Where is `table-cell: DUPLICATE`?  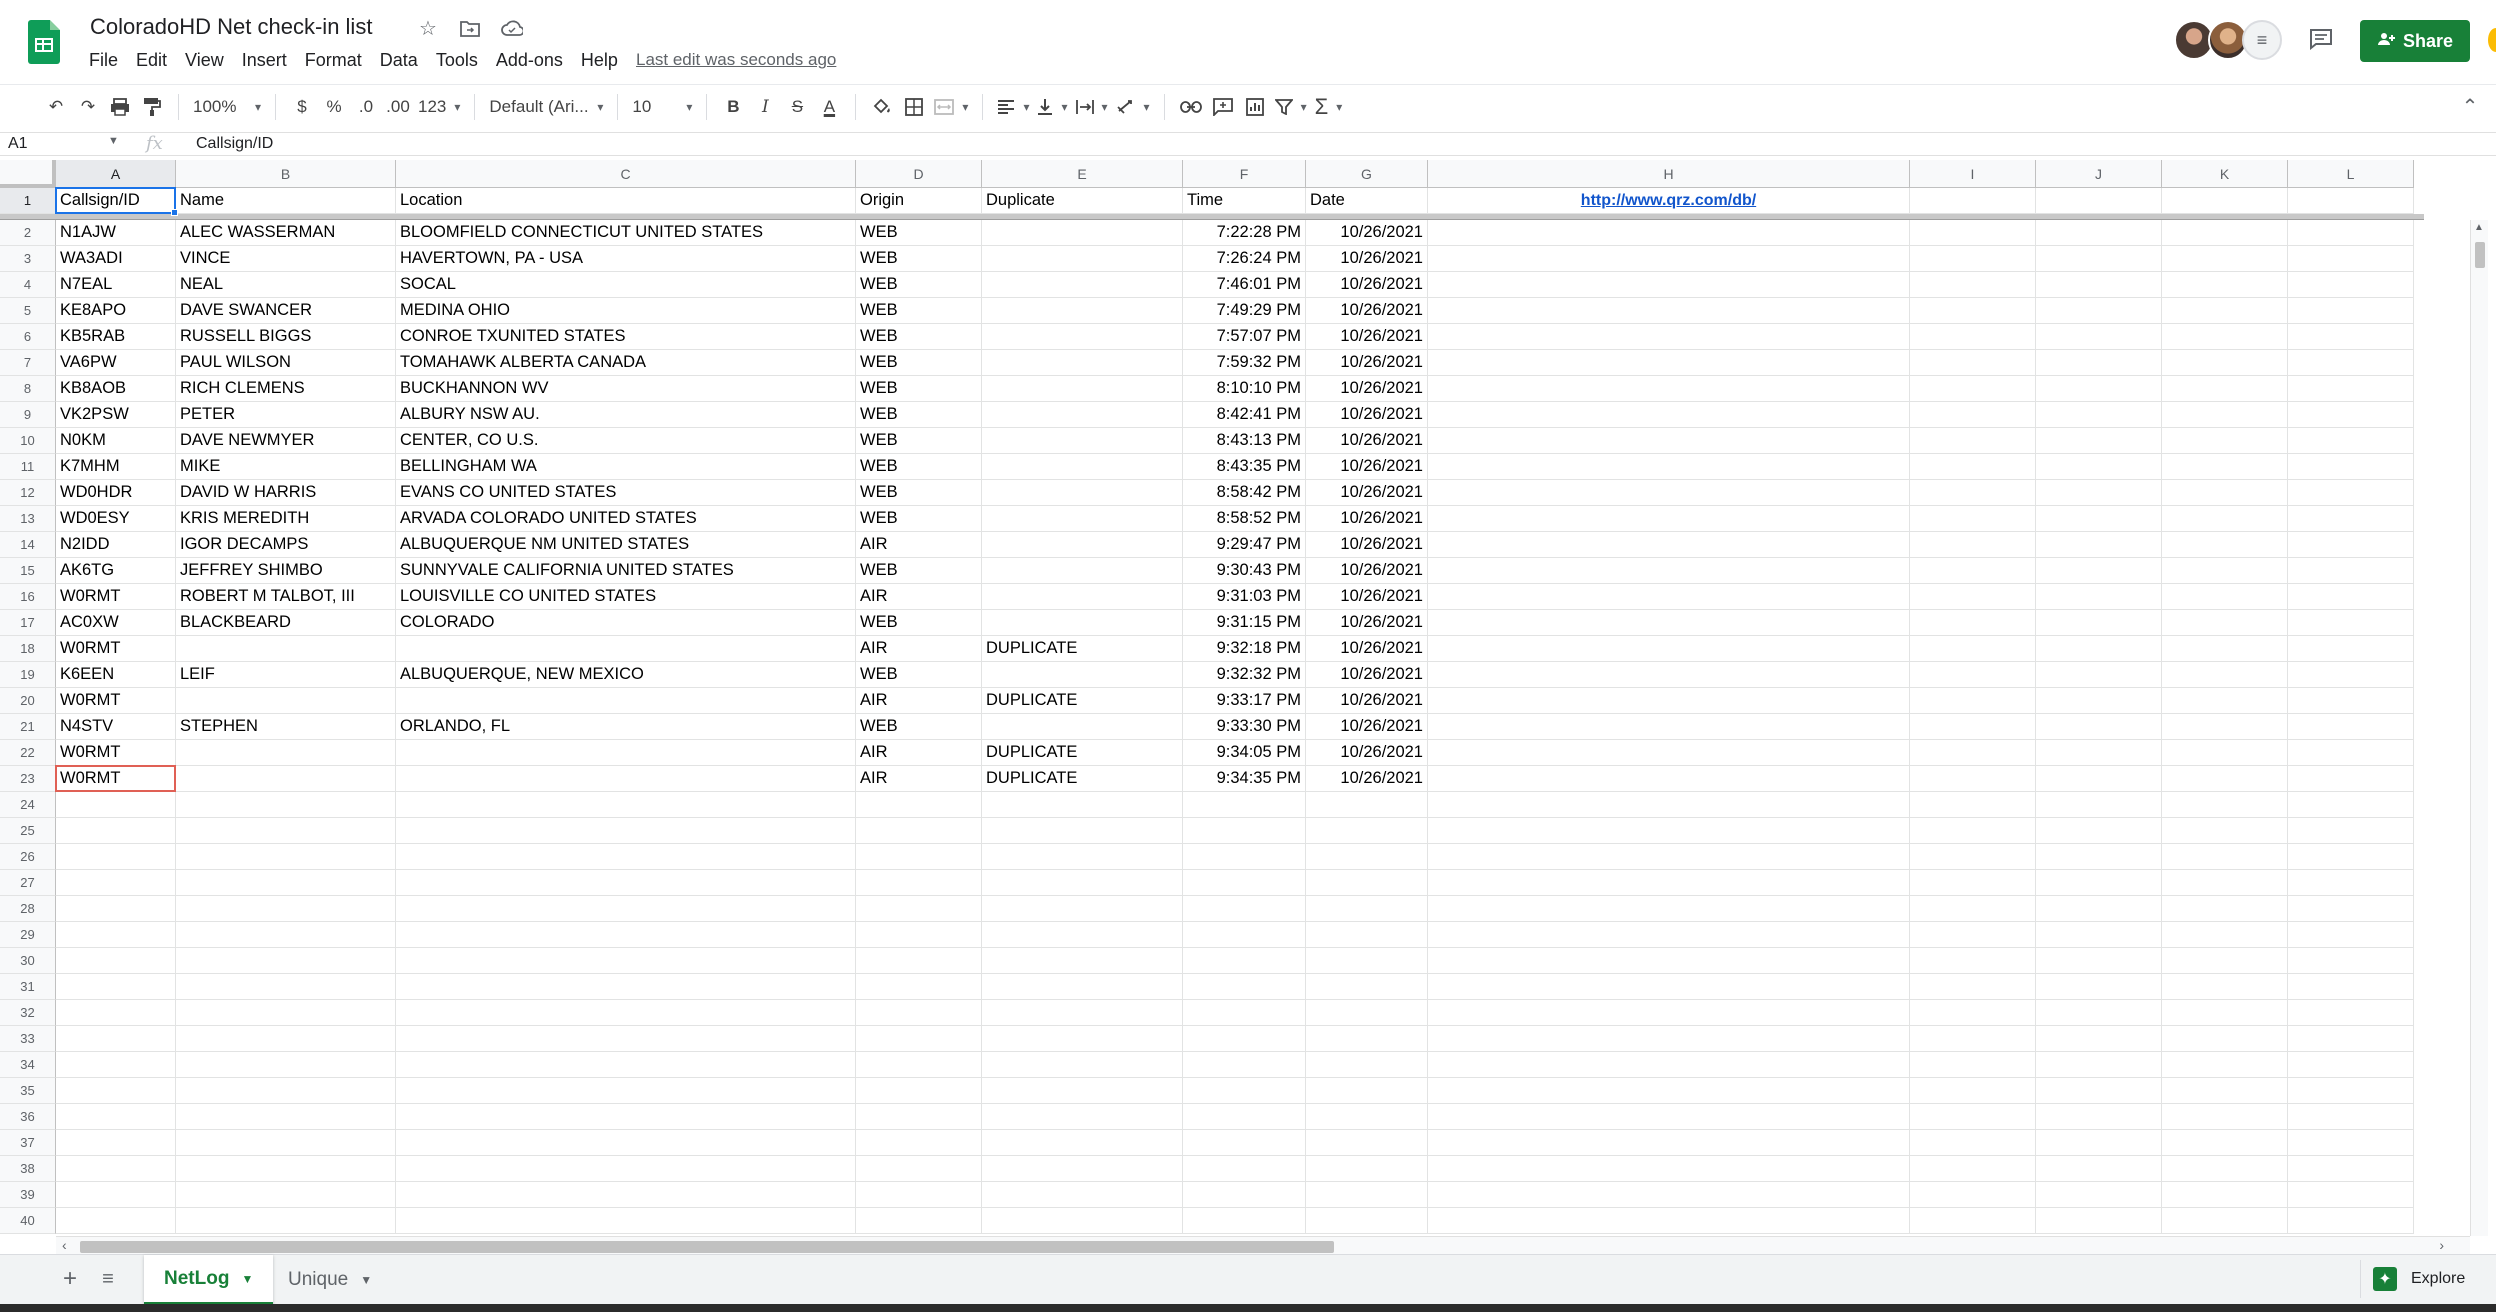 table-cell: DUPLICATE is located at coordinates (1082, 753).